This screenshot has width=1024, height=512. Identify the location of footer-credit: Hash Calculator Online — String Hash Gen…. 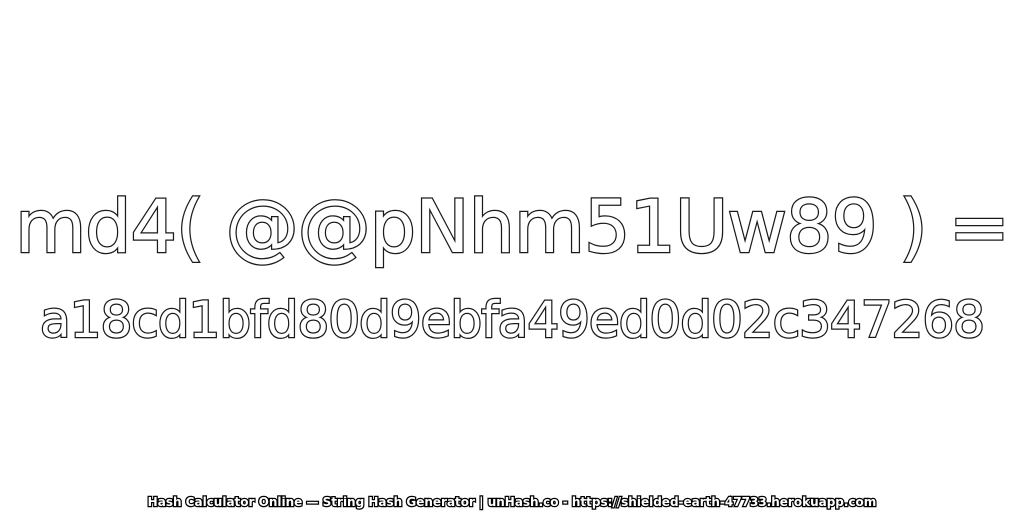
(511, 502).